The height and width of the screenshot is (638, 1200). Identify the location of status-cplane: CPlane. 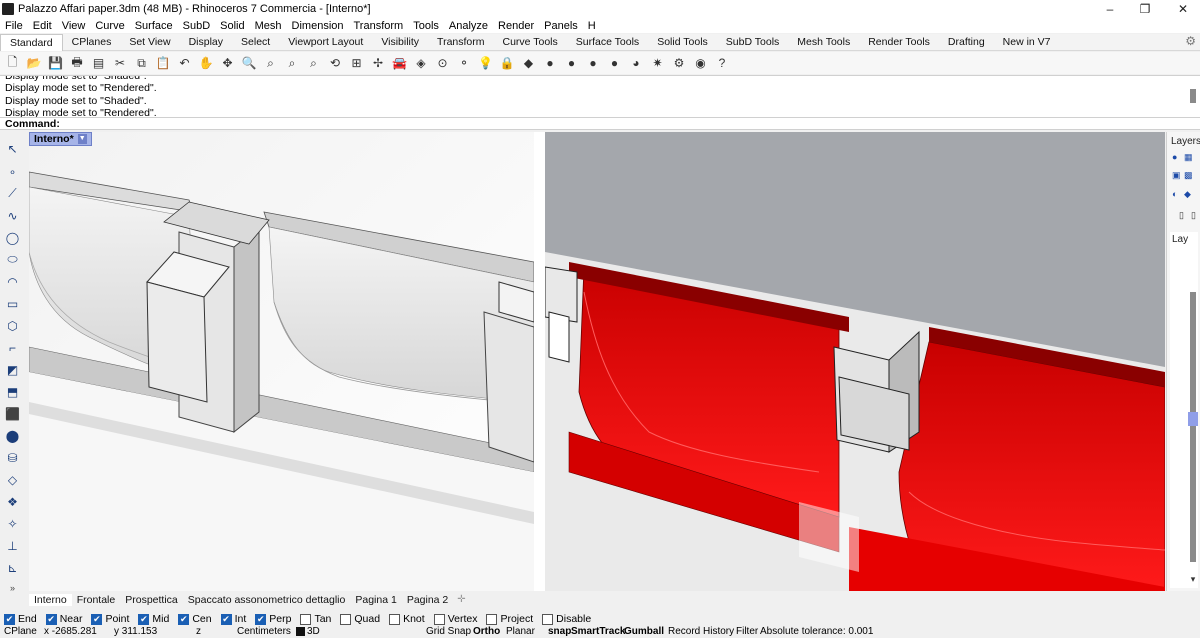
(20, 632).